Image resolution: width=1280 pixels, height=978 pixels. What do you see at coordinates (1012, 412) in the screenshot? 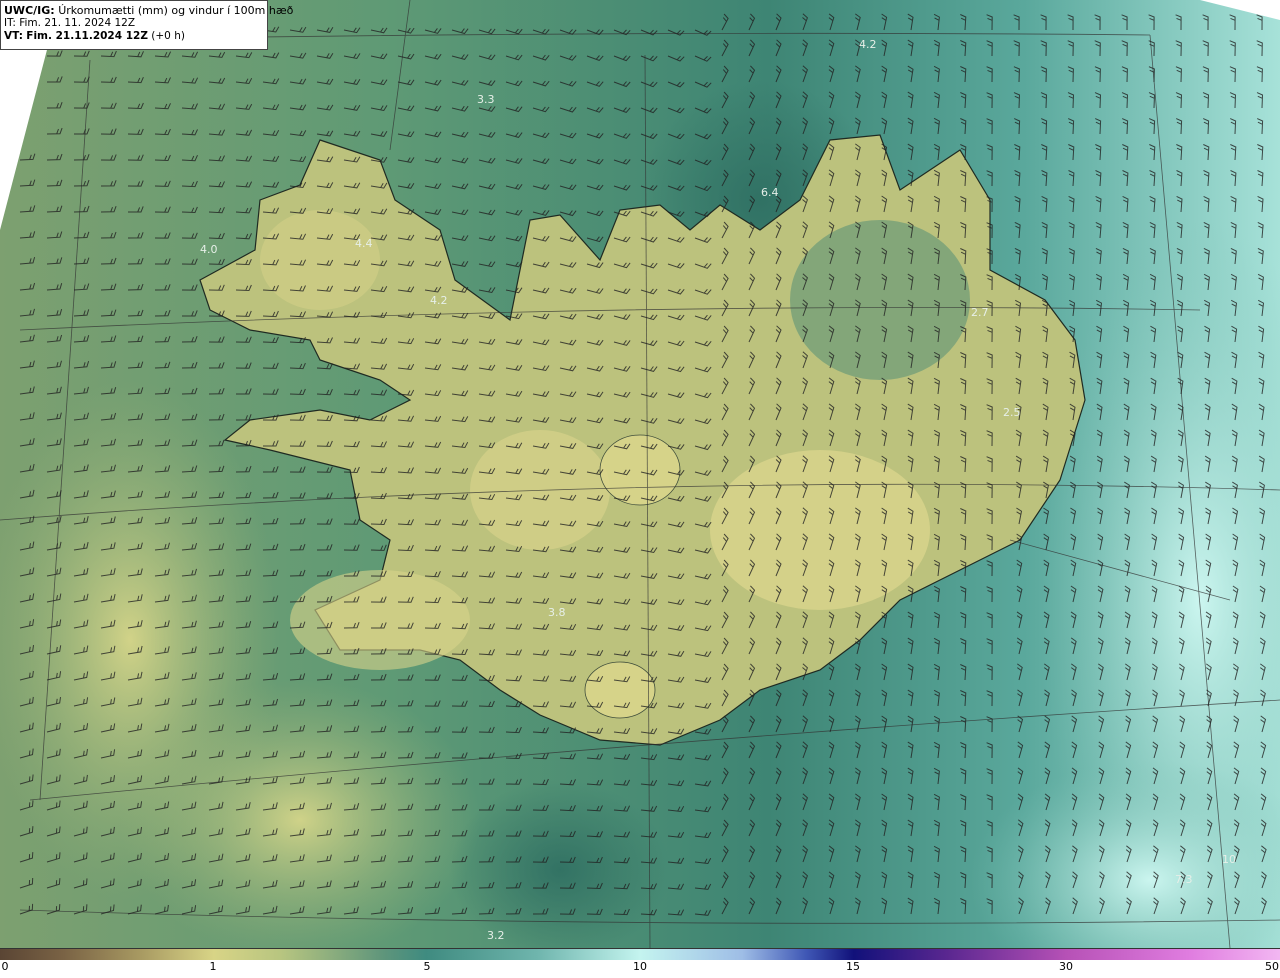
I see `map-value-label: 2.5` at bounding box center [1012, 412].